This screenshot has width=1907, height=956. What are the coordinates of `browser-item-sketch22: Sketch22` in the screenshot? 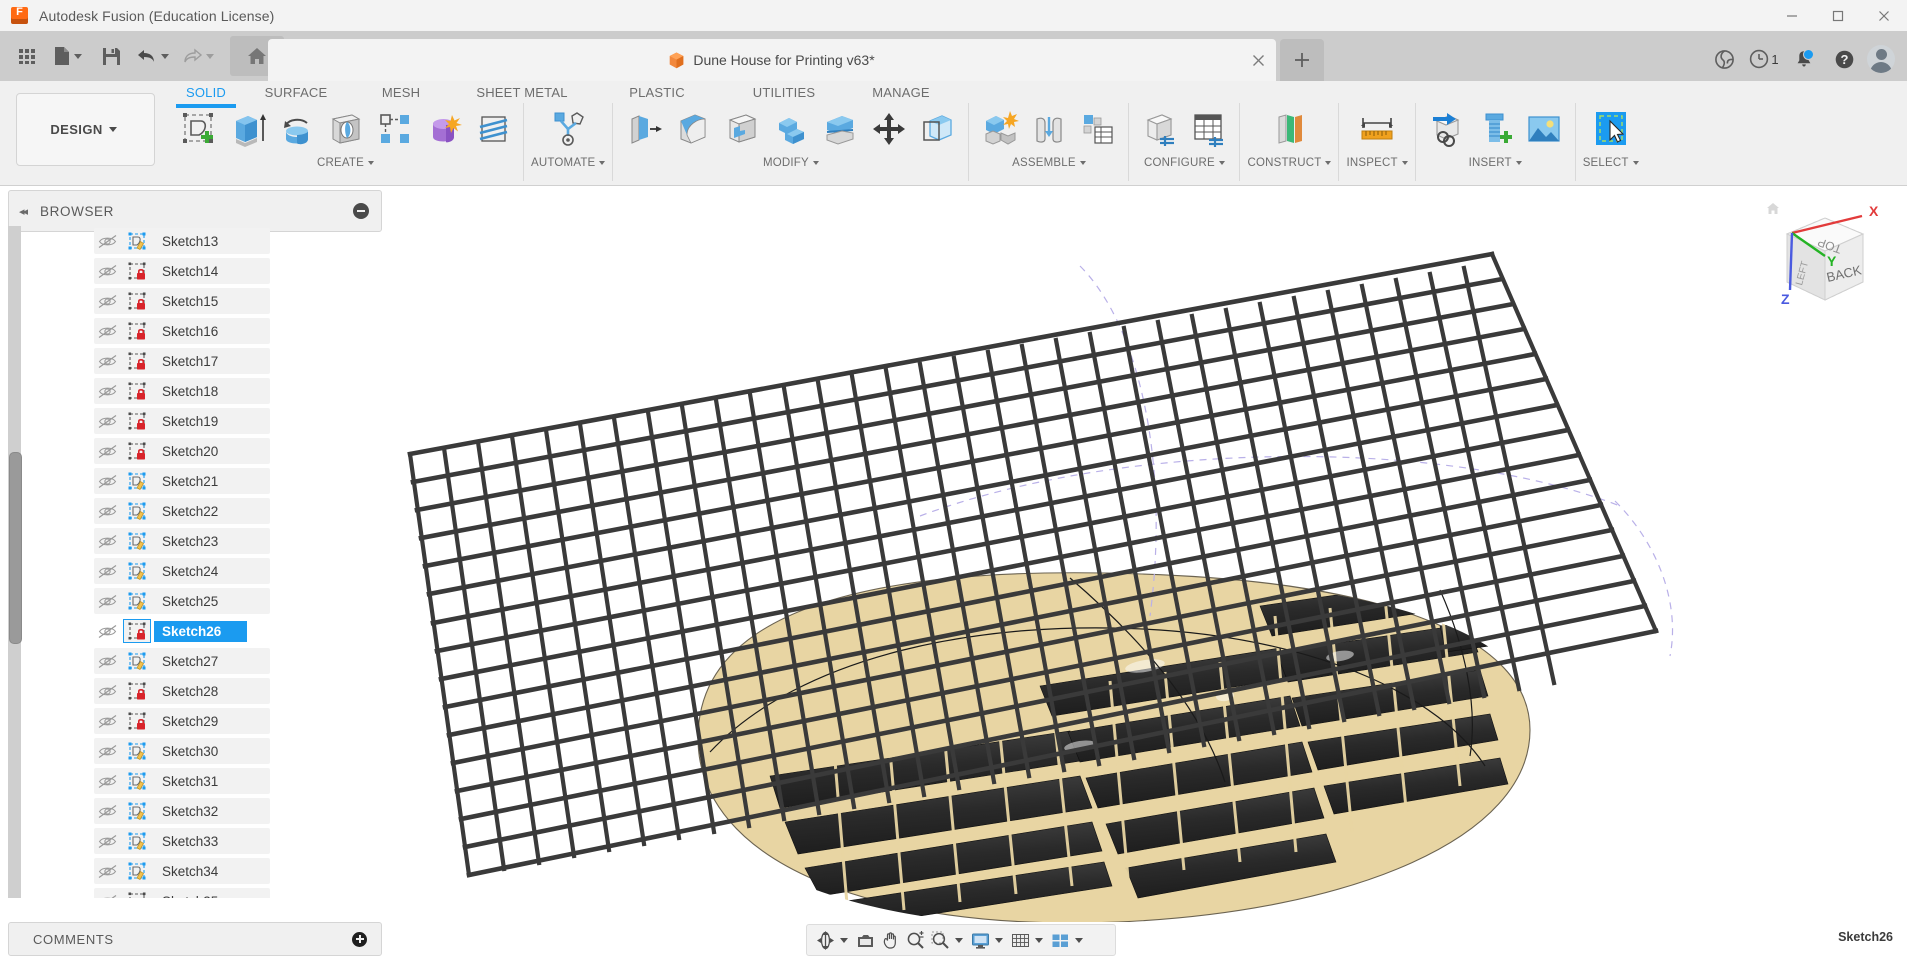 It's located at (191, 511).